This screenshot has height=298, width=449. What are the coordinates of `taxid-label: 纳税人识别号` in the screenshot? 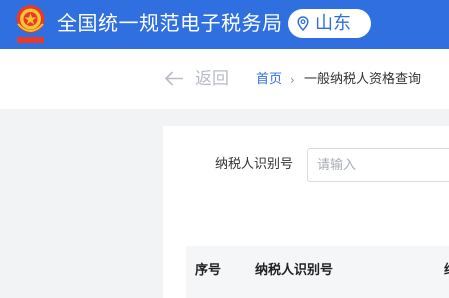 It's located at (254, 164).